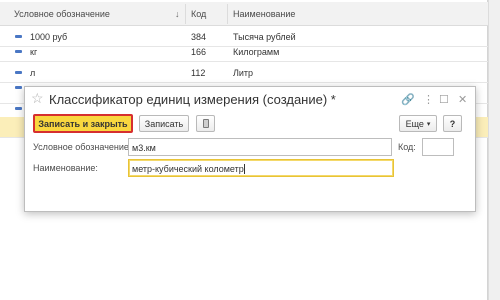  I want to click on help-button: ?, so click(452, 123).